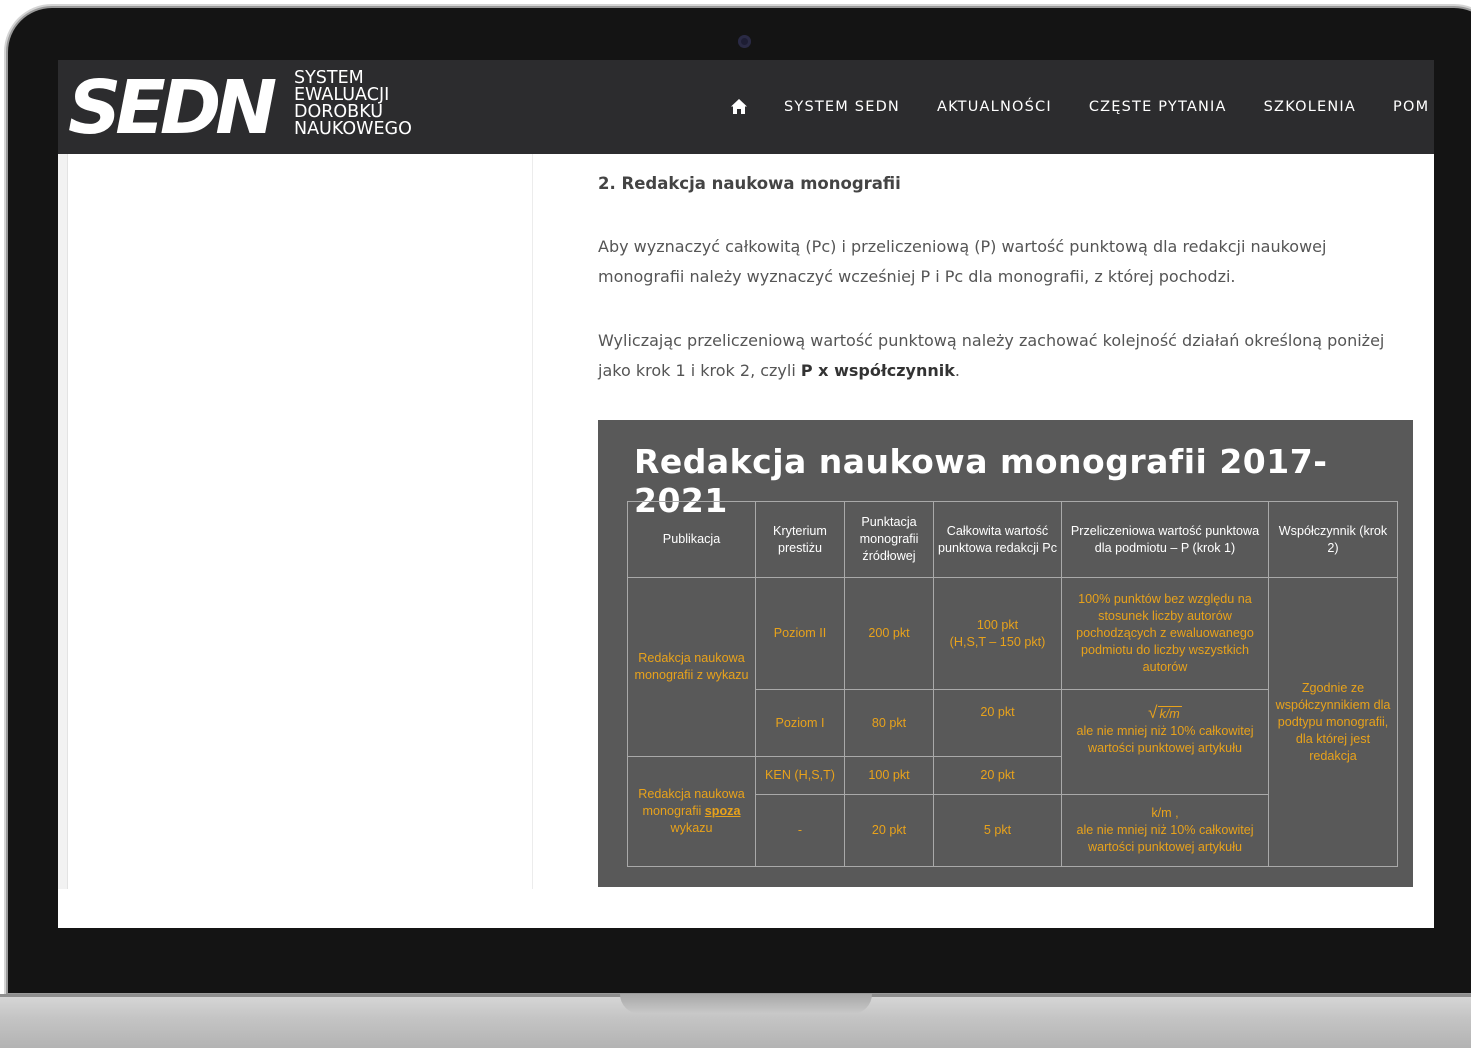 This screenshot has height=1048, width=1471. I want to click on header-kryterium: Kryterium prestiżu, so click(800, 539).